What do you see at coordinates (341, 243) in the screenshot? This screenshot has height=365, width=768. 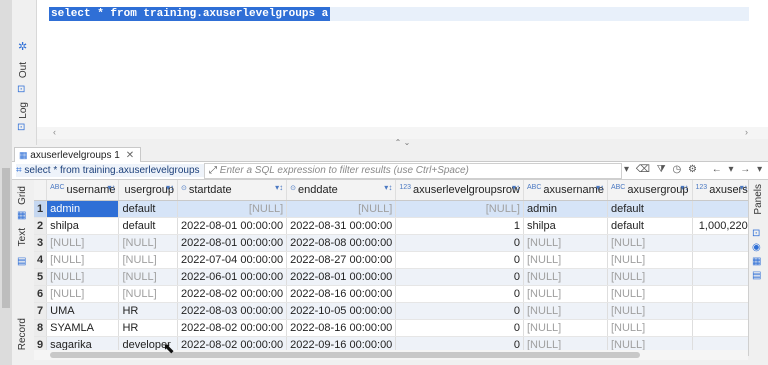 I see `table-cell-enddate: 2022-08-08 00:00:00` at bounding box center [341, 243].